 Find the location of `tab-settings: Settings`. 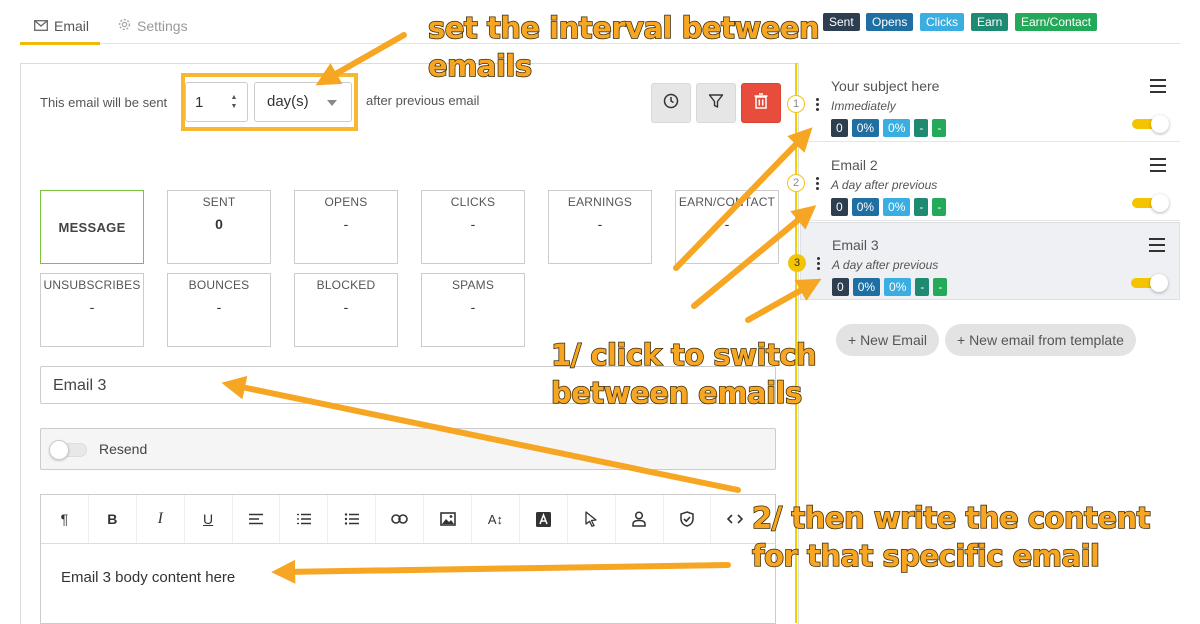

tab-settings: Settings is located at coordinates (153, 26).